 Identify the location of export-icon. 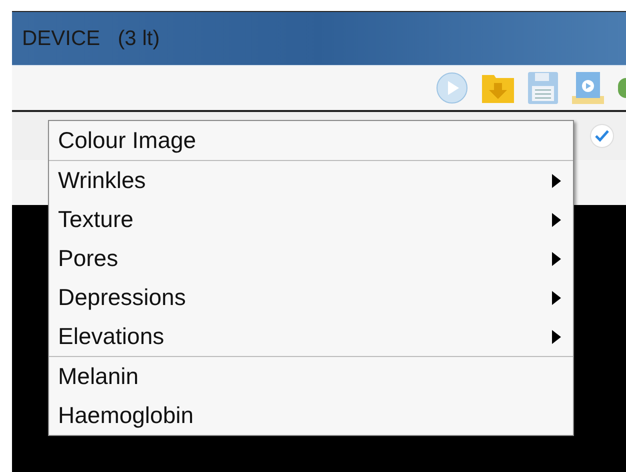
(588, 88).